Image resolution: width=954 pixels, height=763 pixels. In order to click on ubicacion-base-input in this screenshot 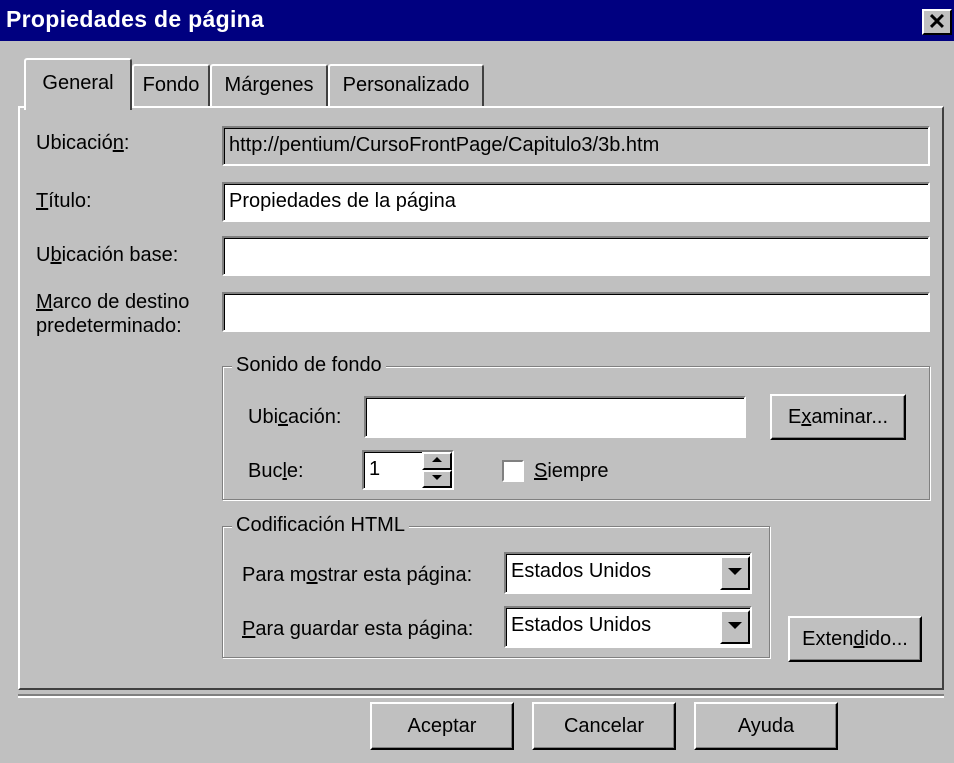, I will do `click(576, 256)`.